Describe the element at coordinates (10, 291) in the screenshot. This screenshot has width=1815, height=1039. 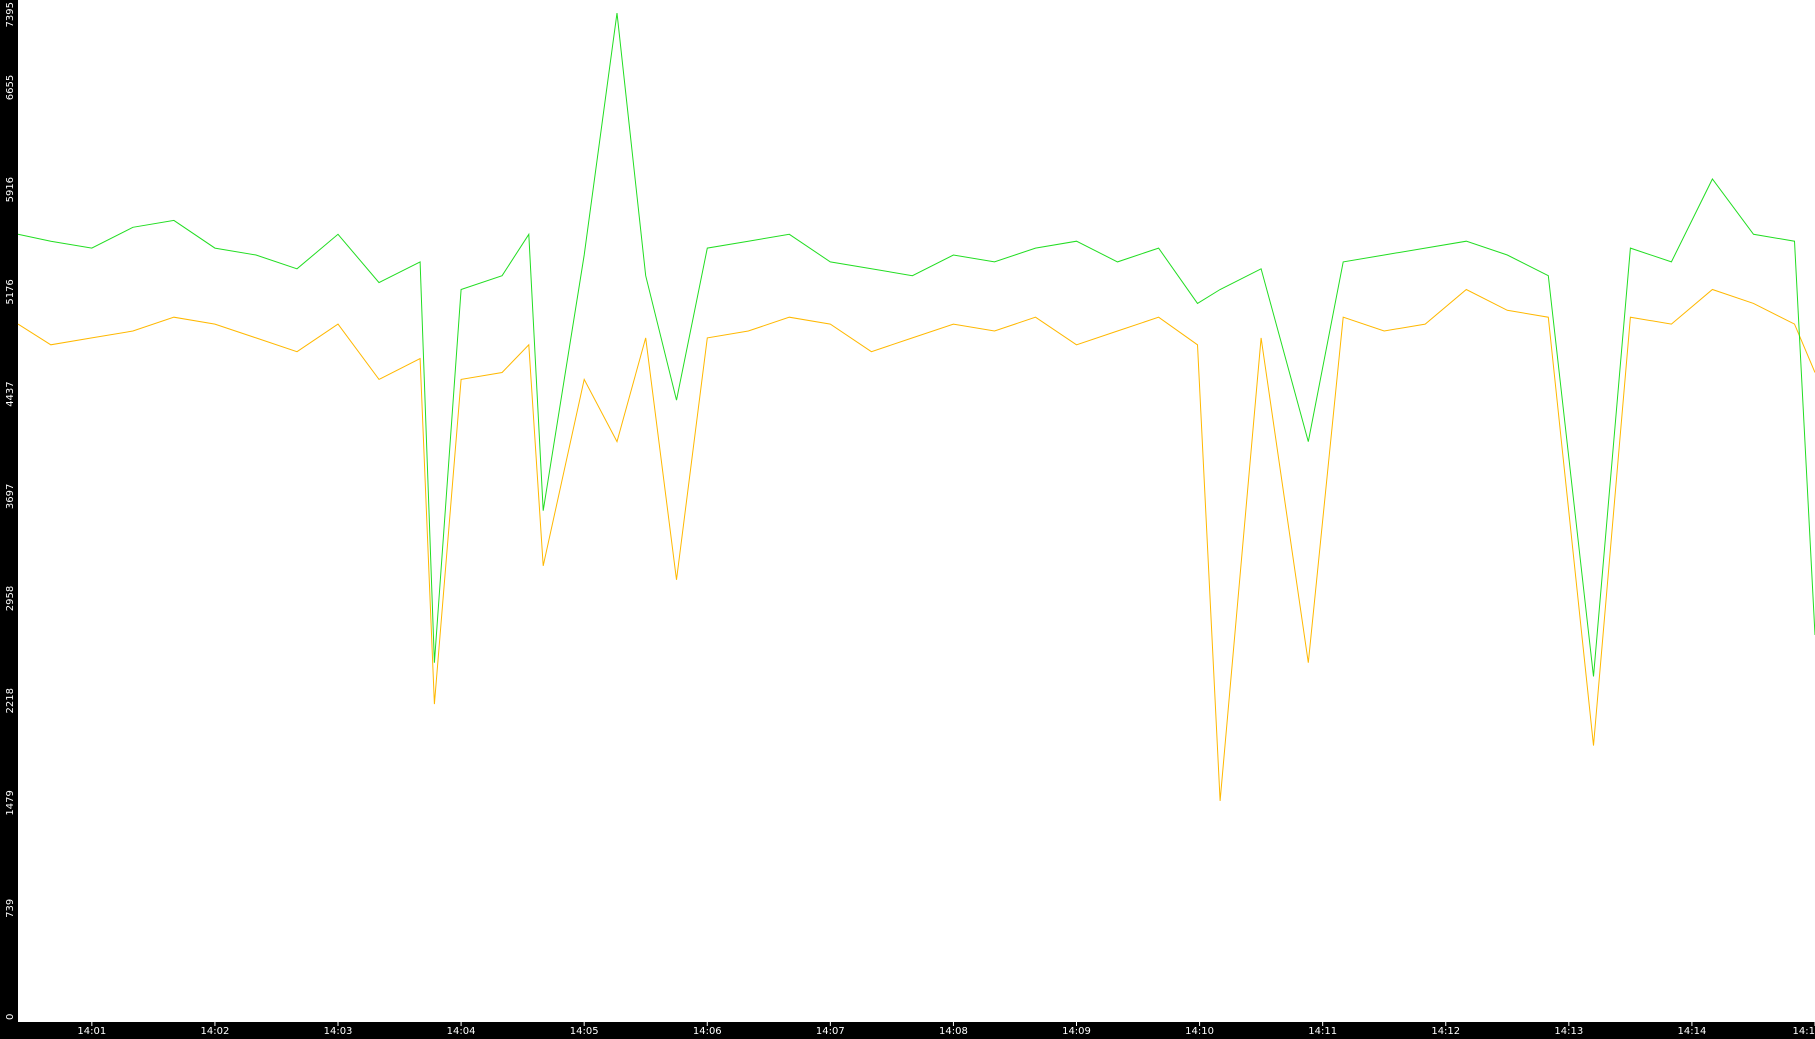
I see `y-tick-label: 5176` at that location.